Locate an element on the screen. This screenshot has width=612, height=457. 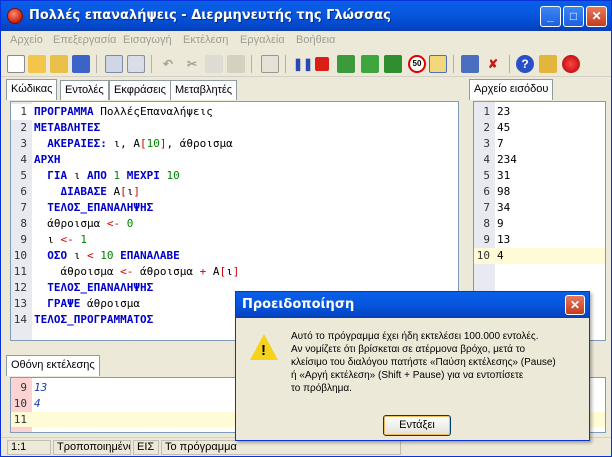
menu-help: Βοήθεια is located at coordinates (315, 40).